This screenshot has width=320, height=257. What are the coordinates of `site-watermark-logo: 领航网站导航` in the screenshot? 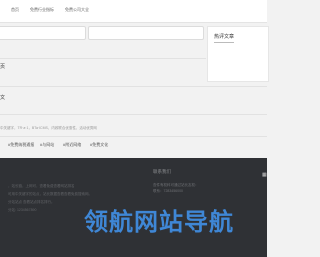 It's located at (159, 222).